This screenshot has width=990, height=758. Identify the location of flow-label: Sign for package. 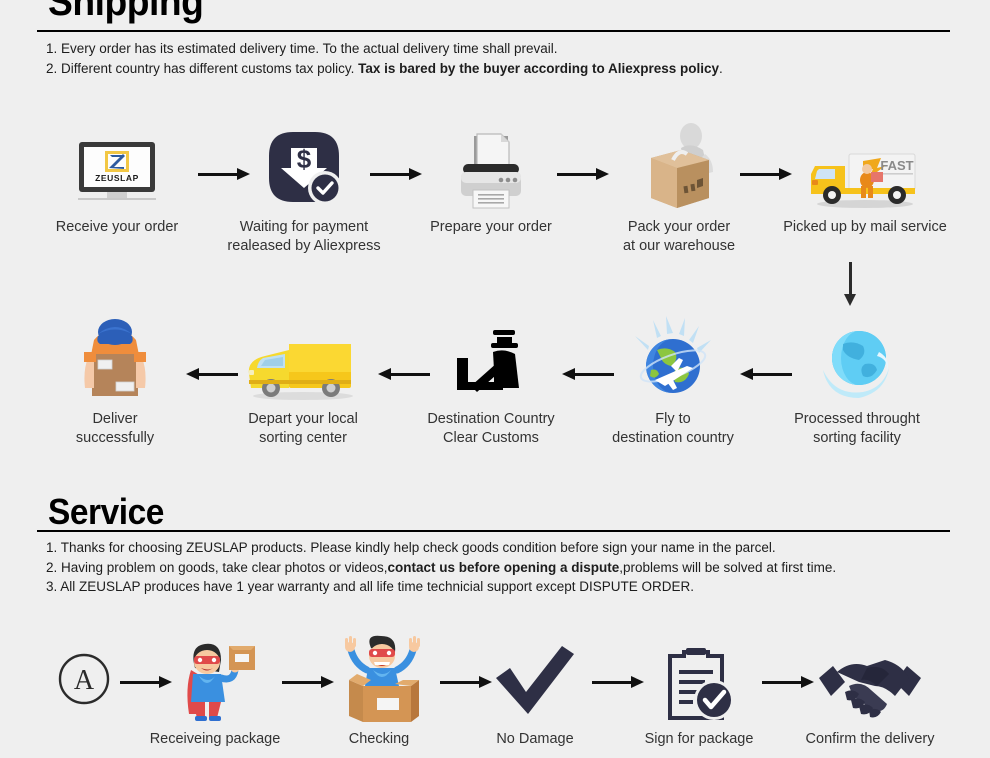
(699, 739).